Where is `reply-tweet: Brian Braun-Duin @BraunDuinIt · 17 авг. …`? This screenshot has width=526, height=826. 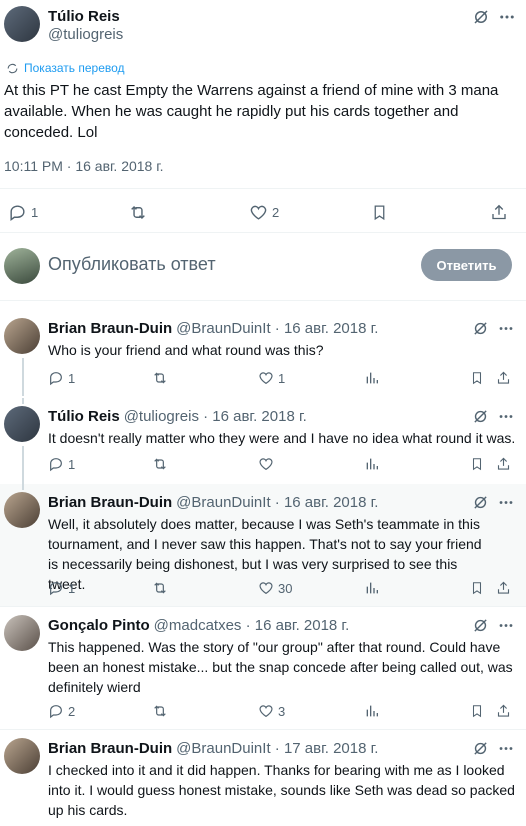 reply-tweet: Brian Braun-Duin @BraunDuinIt · 17 авг. … is located at coordinates (263, 778).